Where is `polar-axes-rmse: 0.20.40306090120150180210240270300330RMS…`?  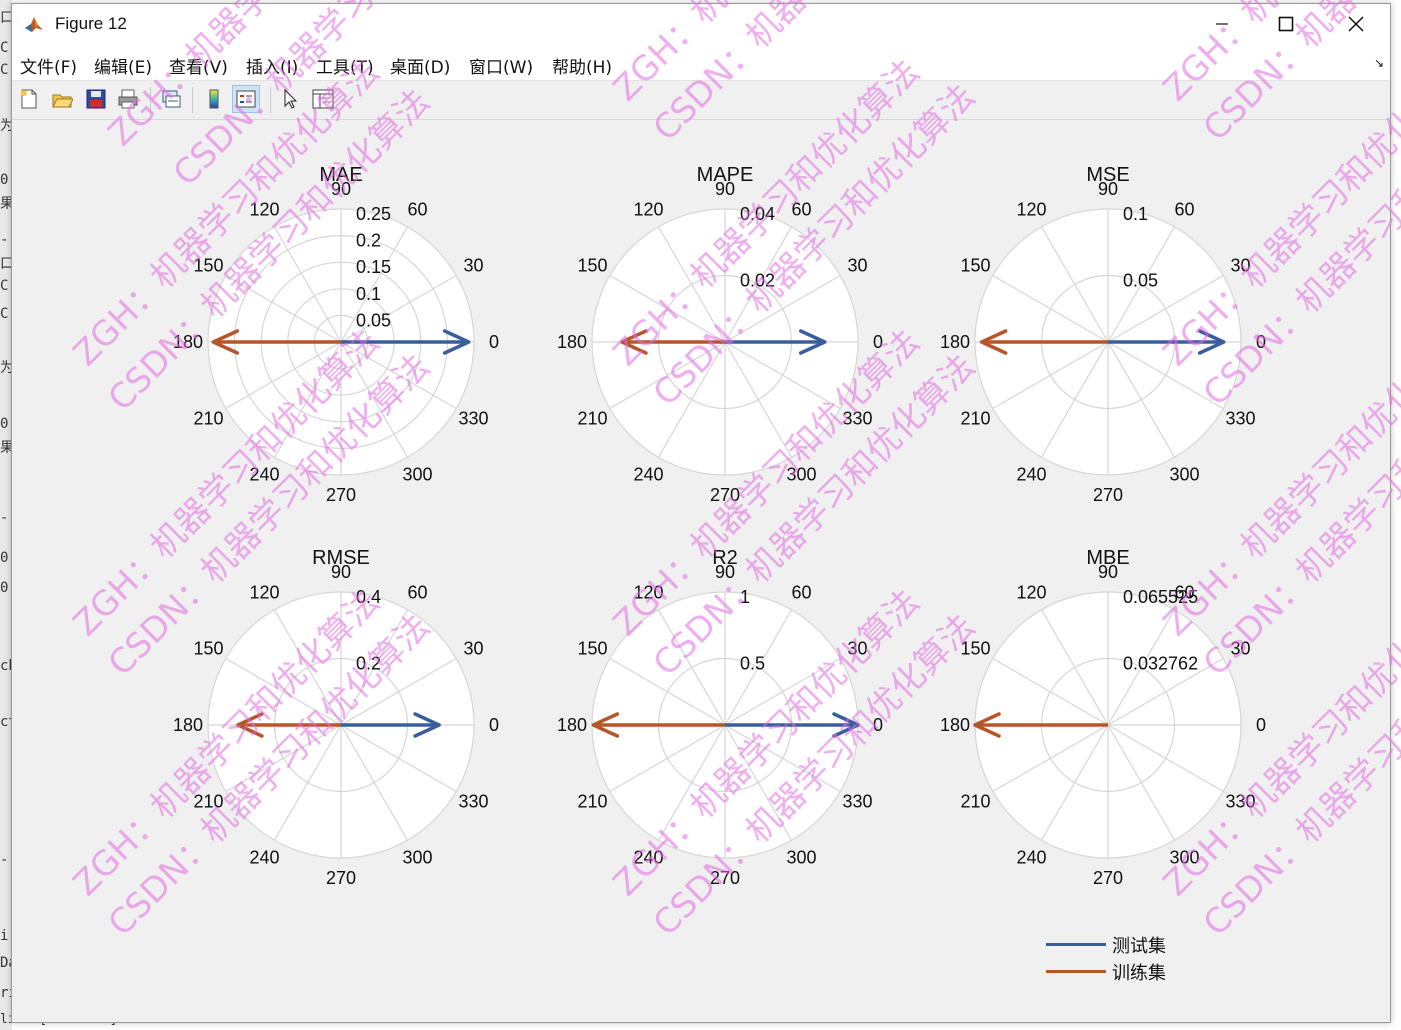
polar-axes-rmse: 0.20.40306090120150180210240270300330RMS… is located at coordinates (336, 717).